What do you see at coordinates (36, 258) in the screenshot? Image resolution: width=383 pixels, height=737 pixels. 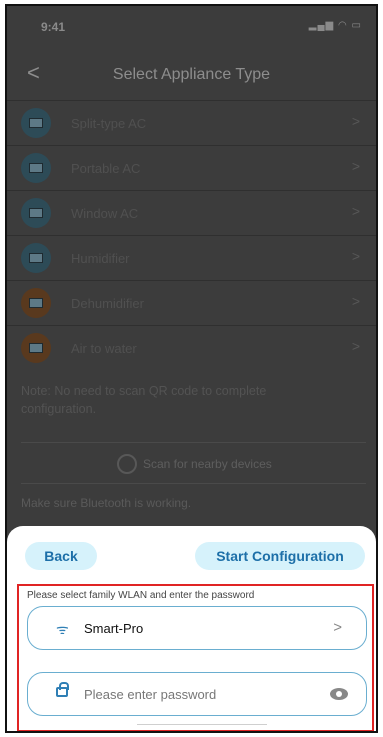 I see `humidifier-icon` at bounding box center [36, 258].